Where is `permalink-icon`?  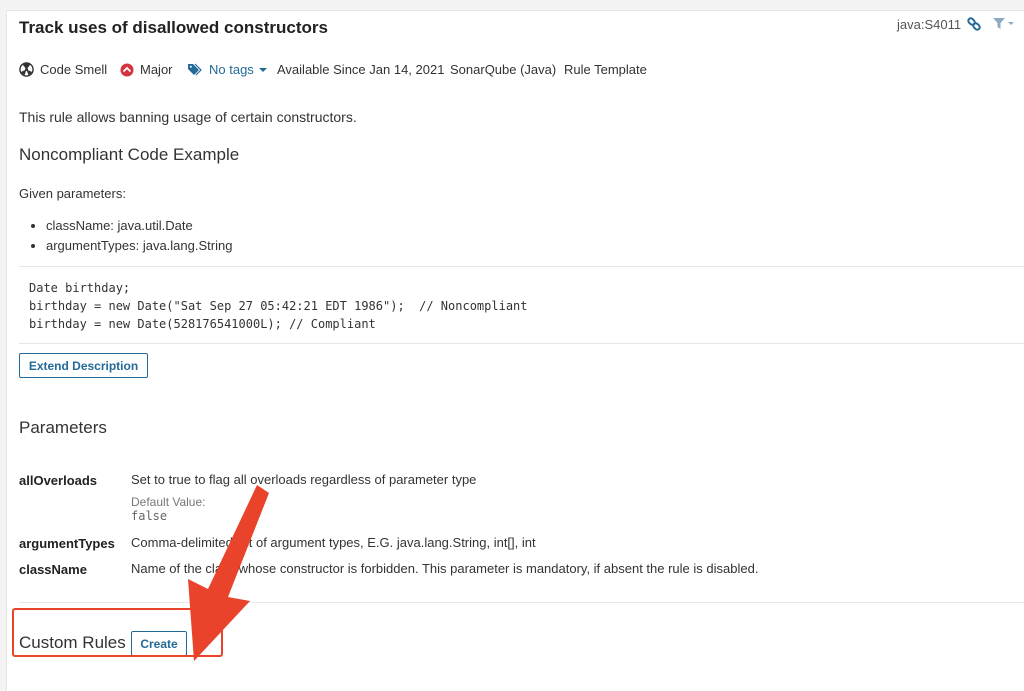
permalink-icon is located at coordinates (974, 24).